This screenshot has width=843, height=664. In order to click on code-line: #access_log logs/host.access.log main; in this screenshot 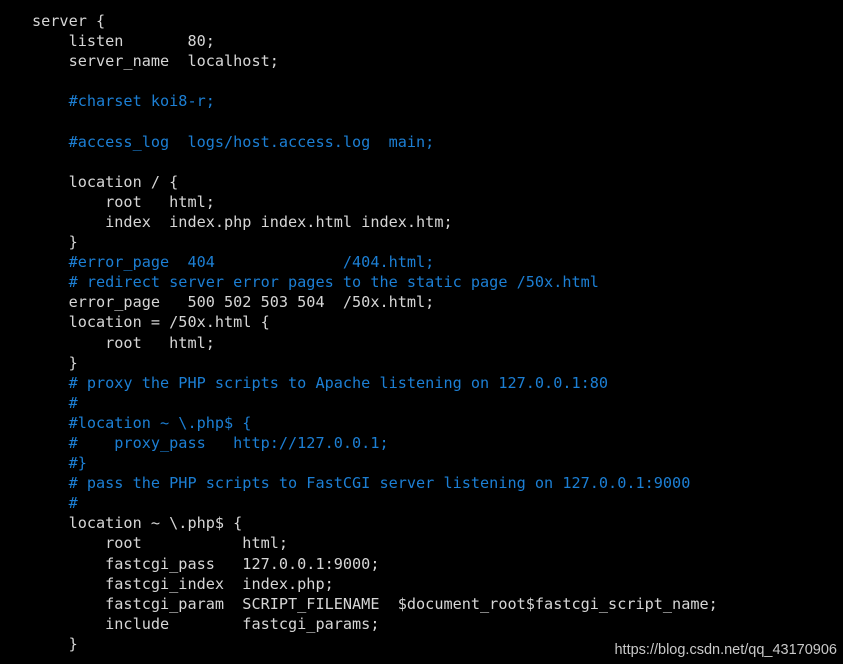, I will do `click(233, 141)`.